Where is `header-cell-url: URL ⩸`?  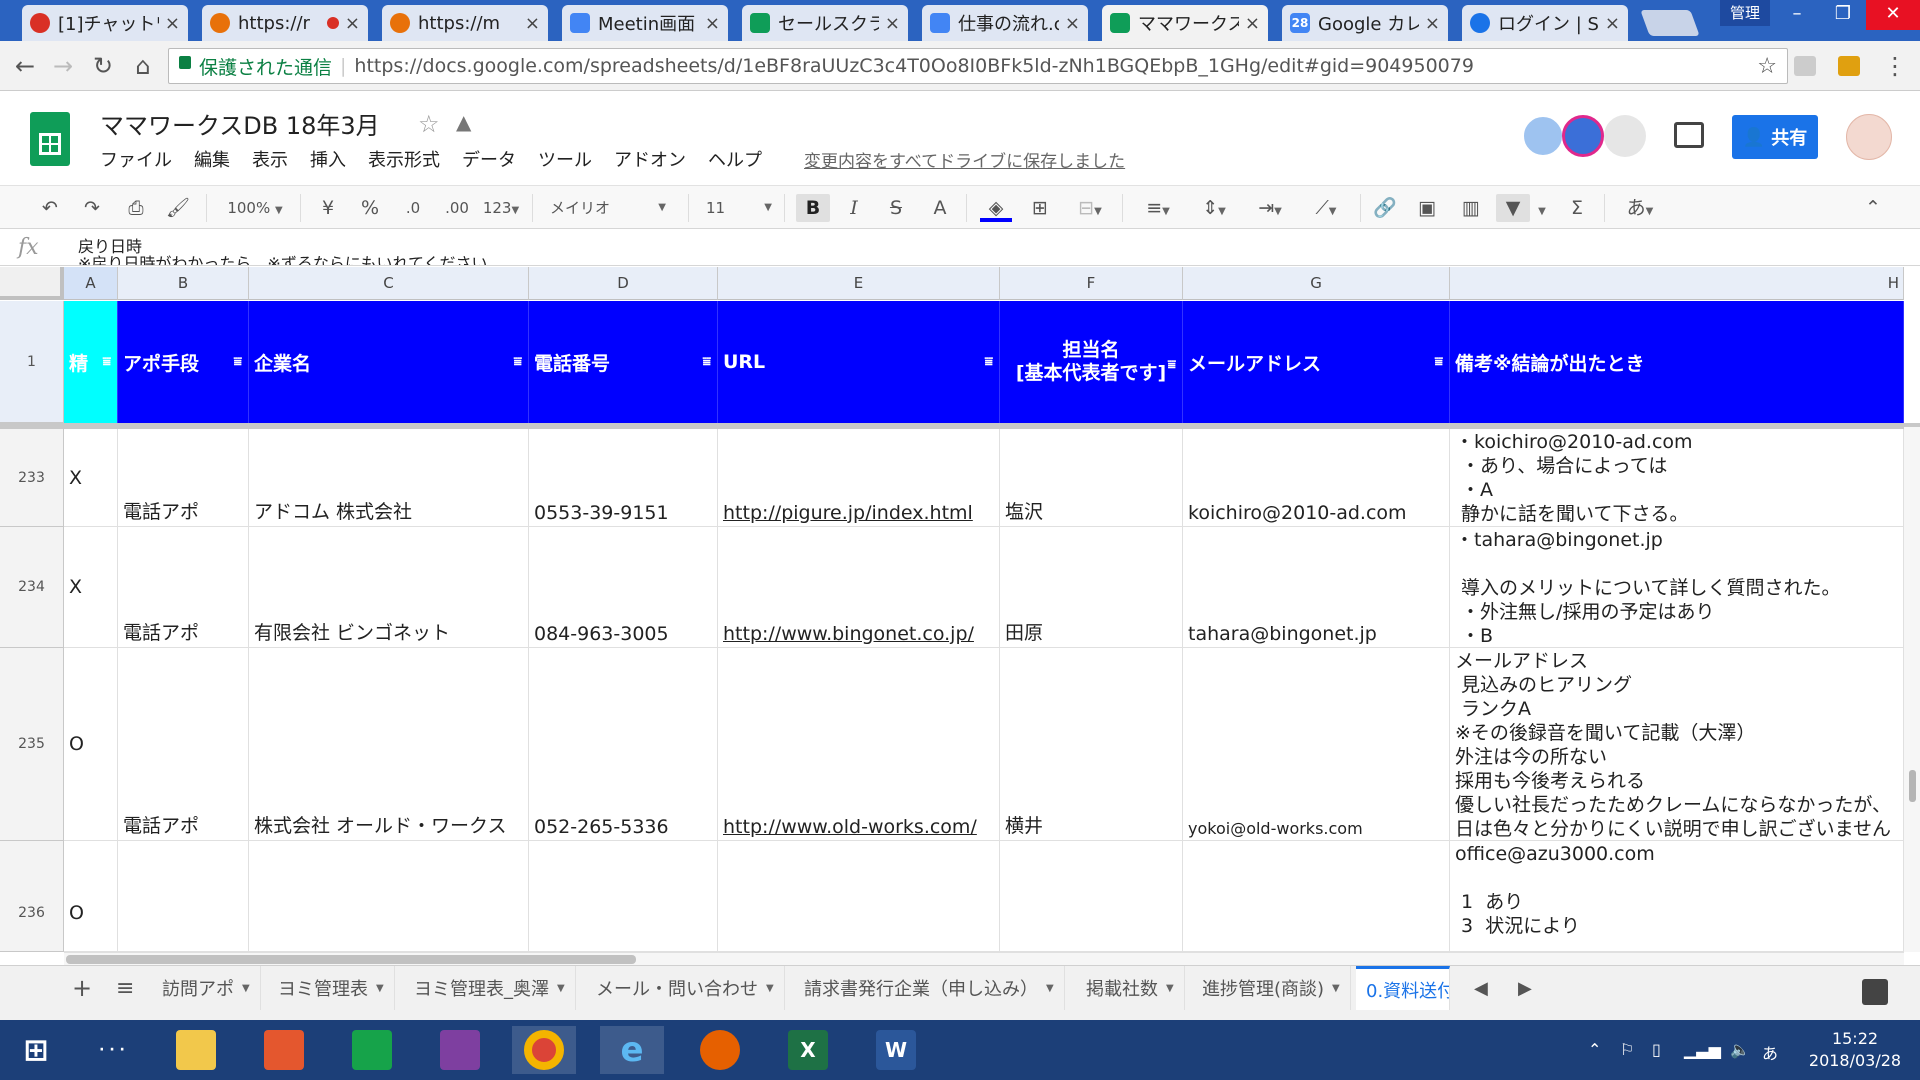 header-cell-url: URL ⩸ is located at coordinates (859, 362).